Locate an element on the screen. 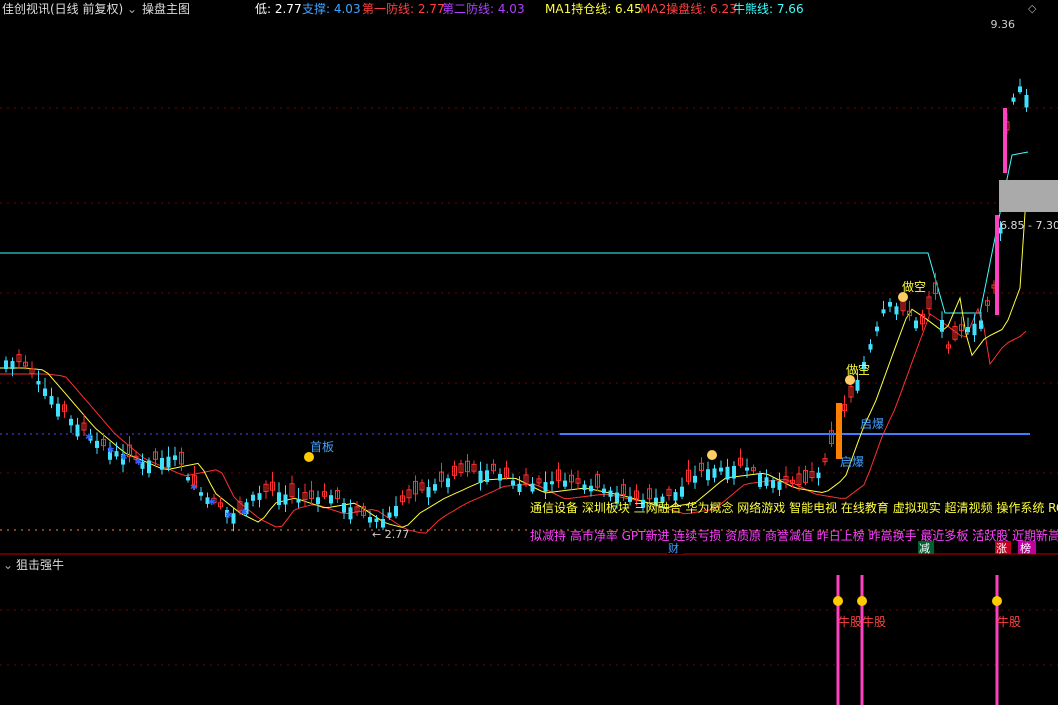 This screenshot has height=705, width=1058. stock-title: 佳创视讯(日线 前复权) is located at coordinates (63, 9).